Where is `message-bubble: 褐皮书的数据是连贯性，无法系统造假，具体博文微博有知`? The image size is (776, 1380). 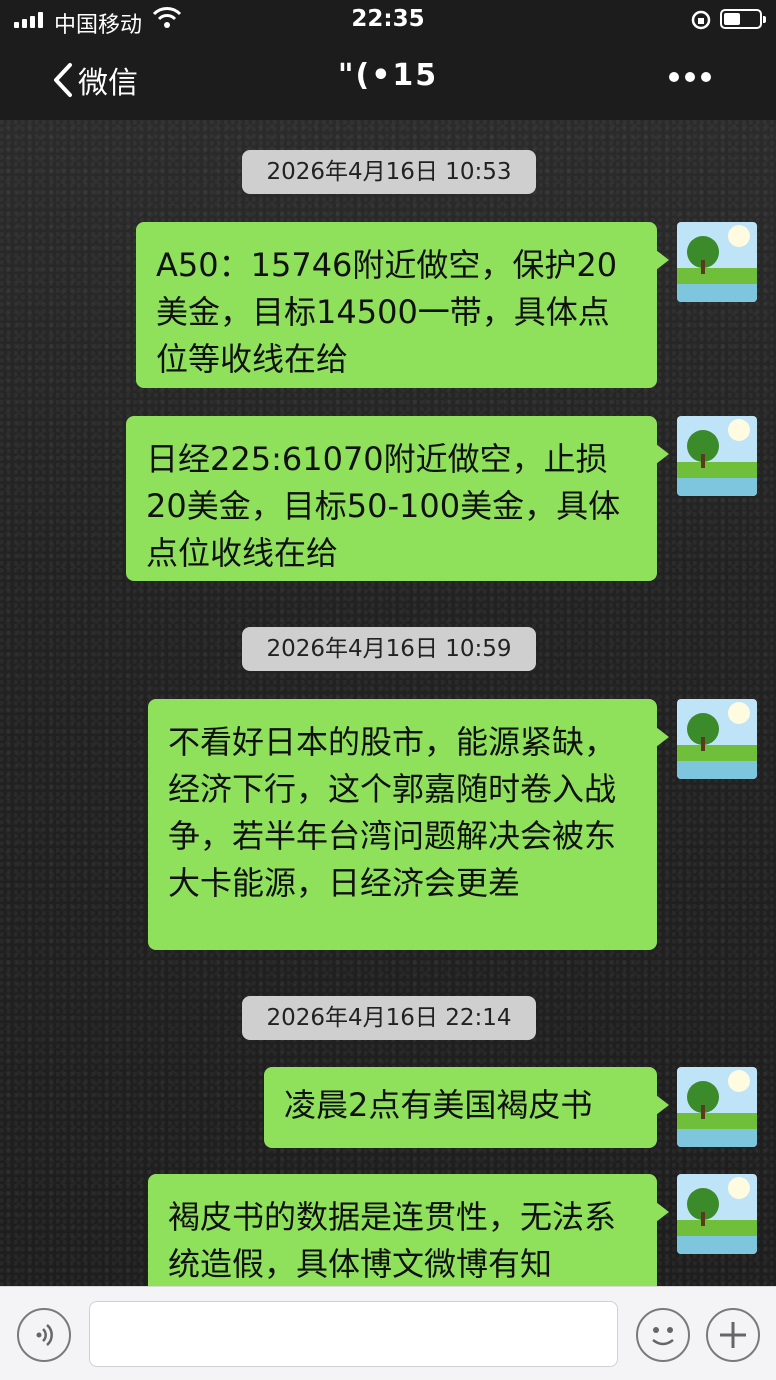
message-bubble: 褐皮书的数据是连贯性，无法系统造假，具体博文微博有知 is located at coordinates (408, 1230).